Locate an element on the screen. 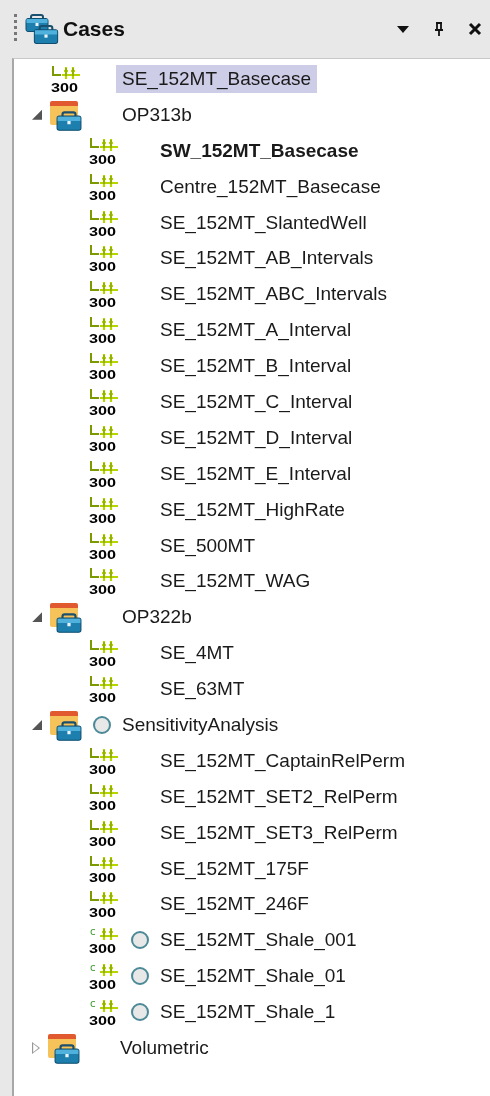 The height and width of the screenshot is (1096, 490). tree-item: SE_152MT_SlantedWell is located at coordinates (263, 222).